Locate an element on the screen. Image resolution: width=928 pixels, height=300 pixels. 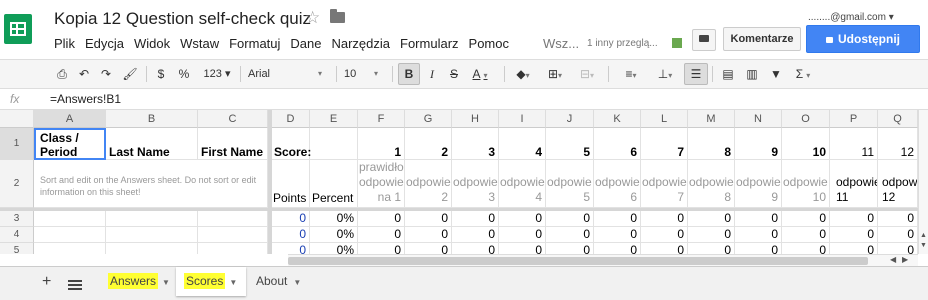
cell-question-number: 2 is located at coordinates (428, 144).